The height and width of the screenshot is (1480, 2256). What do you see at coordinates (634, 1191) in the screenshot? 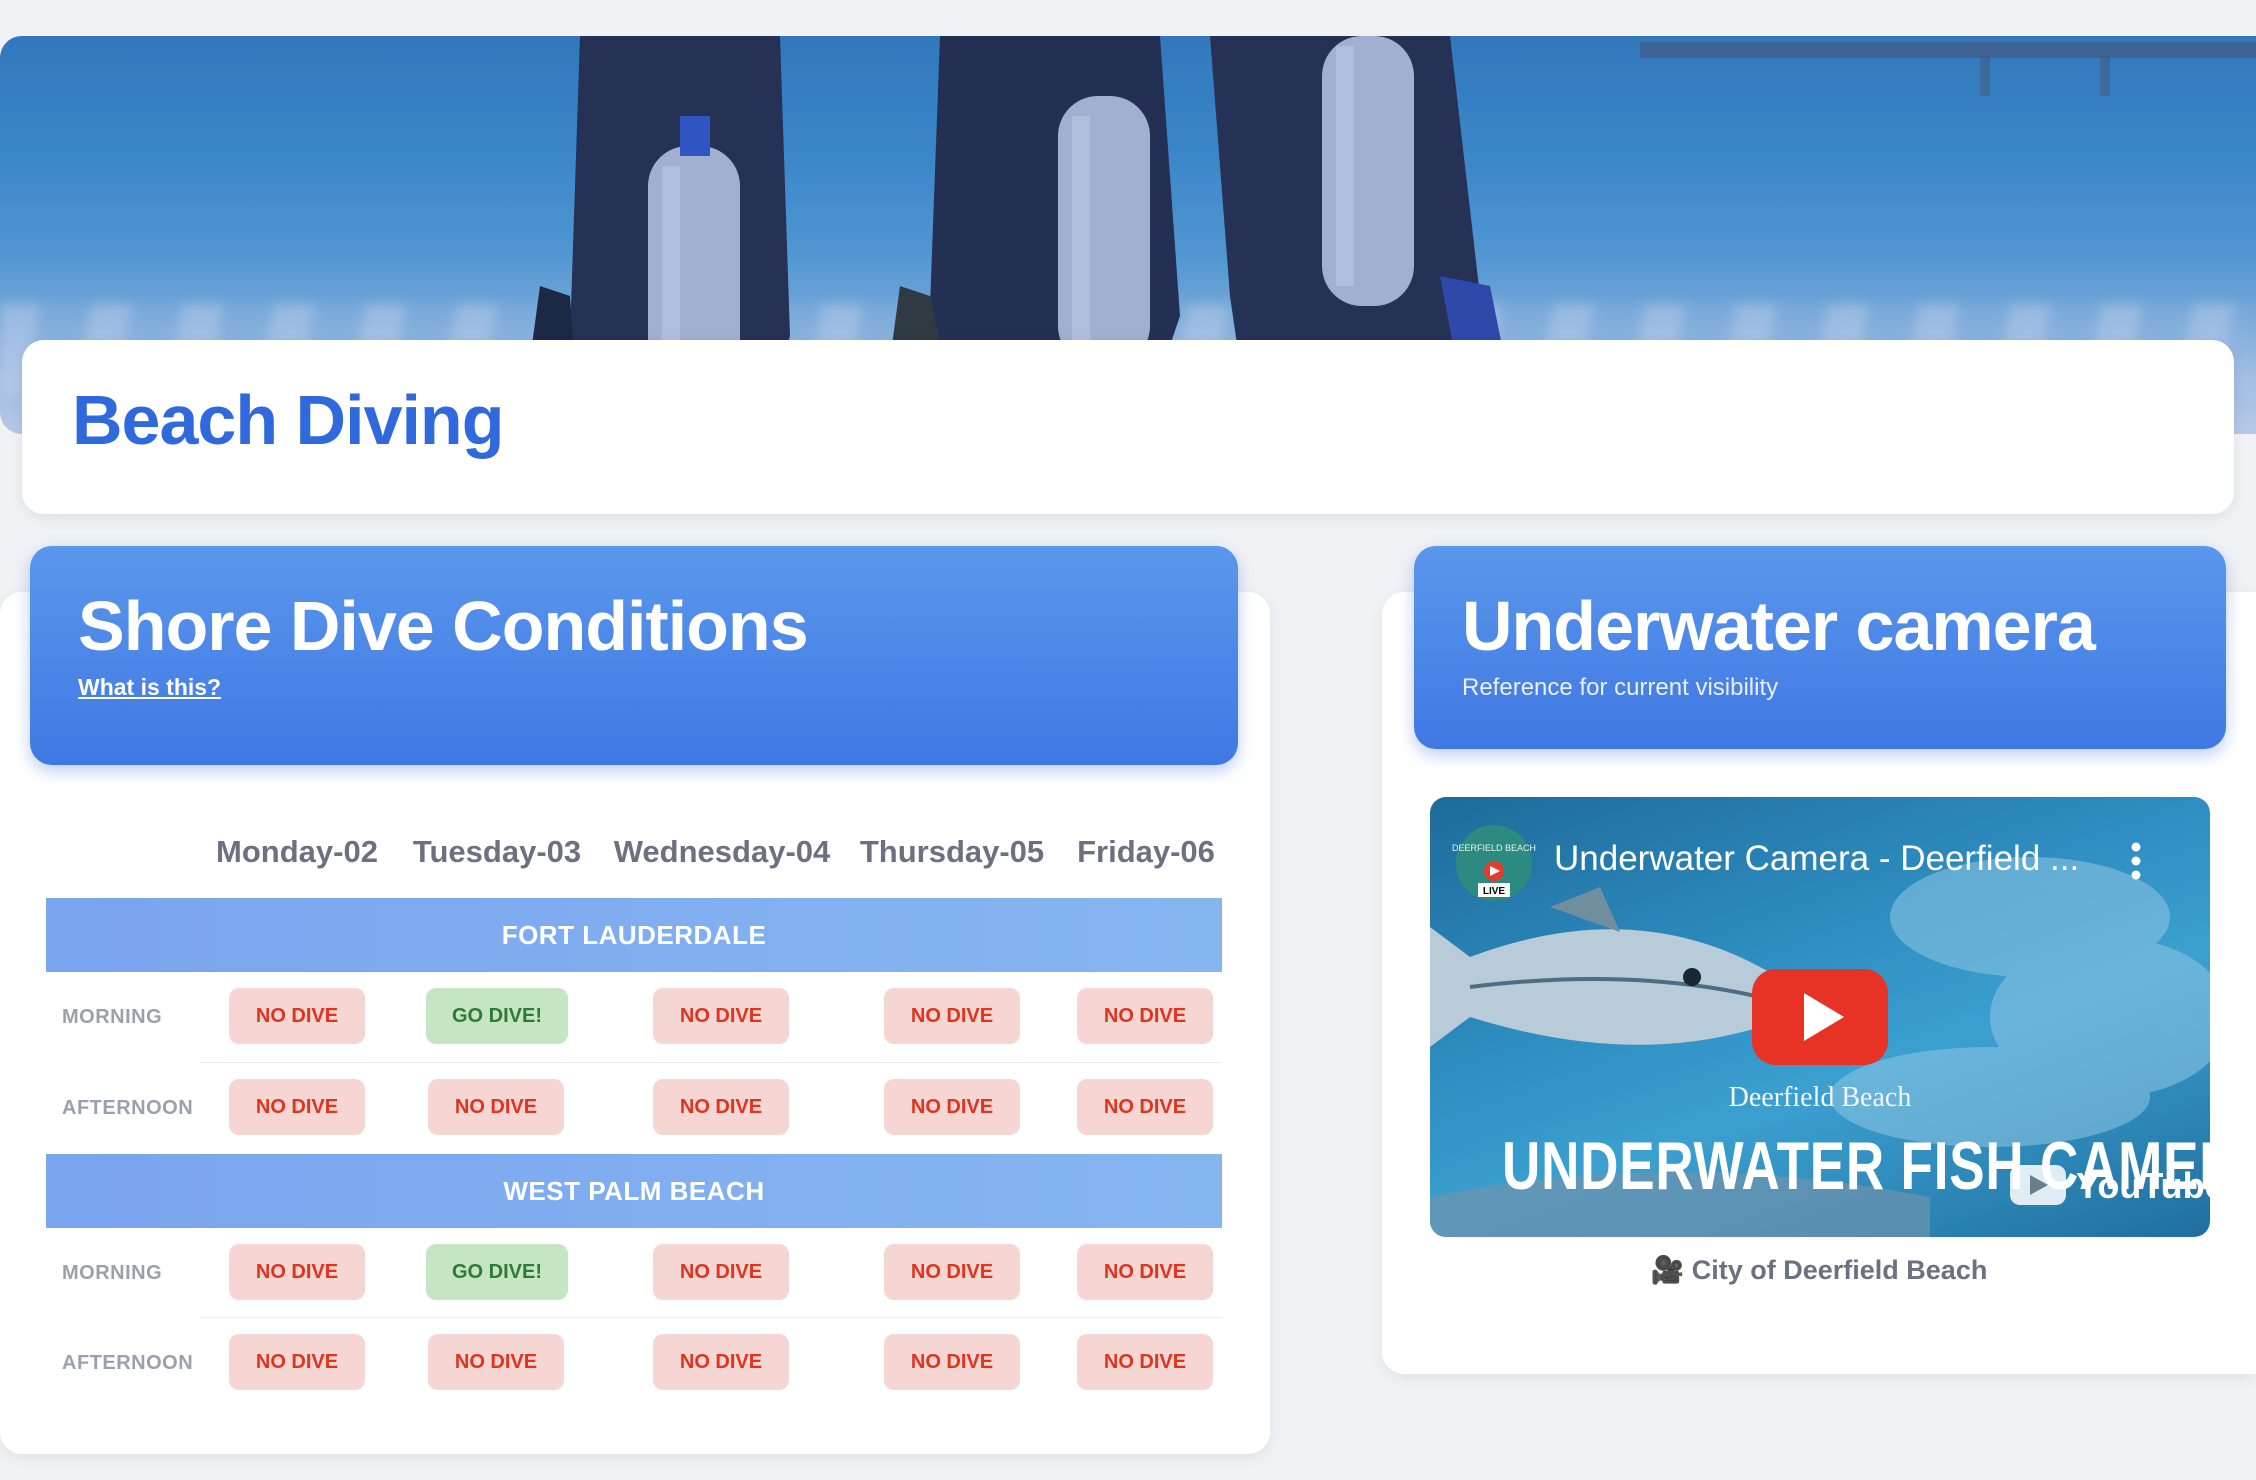
I see `region-header-west-palm-beach: WEST PALM BEACH` at bounding box center [634, 1191].